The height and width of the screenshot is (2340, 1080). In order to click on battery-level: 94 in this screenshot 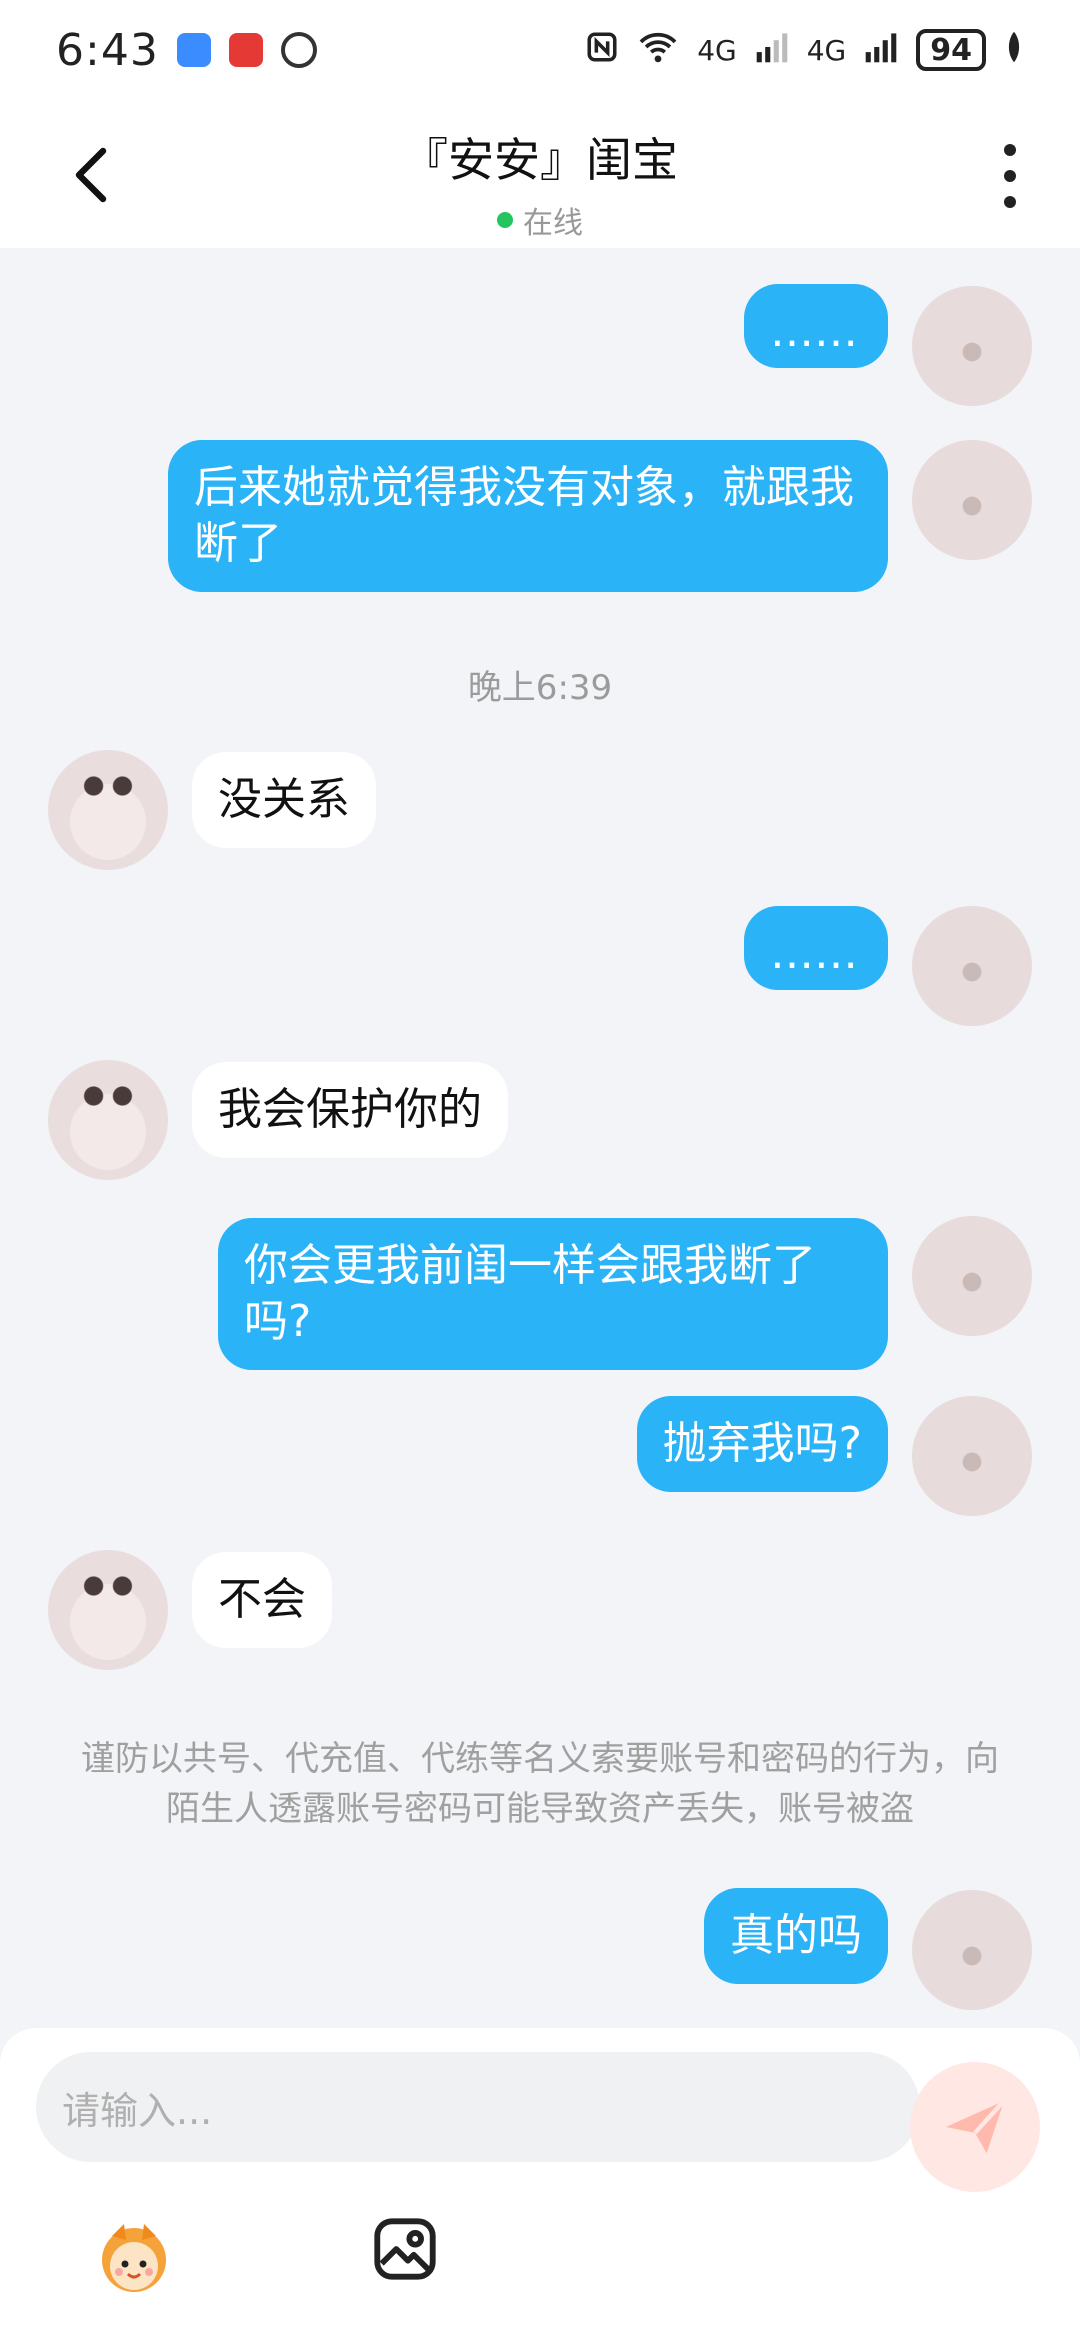, I will do `click(951, 50)`.